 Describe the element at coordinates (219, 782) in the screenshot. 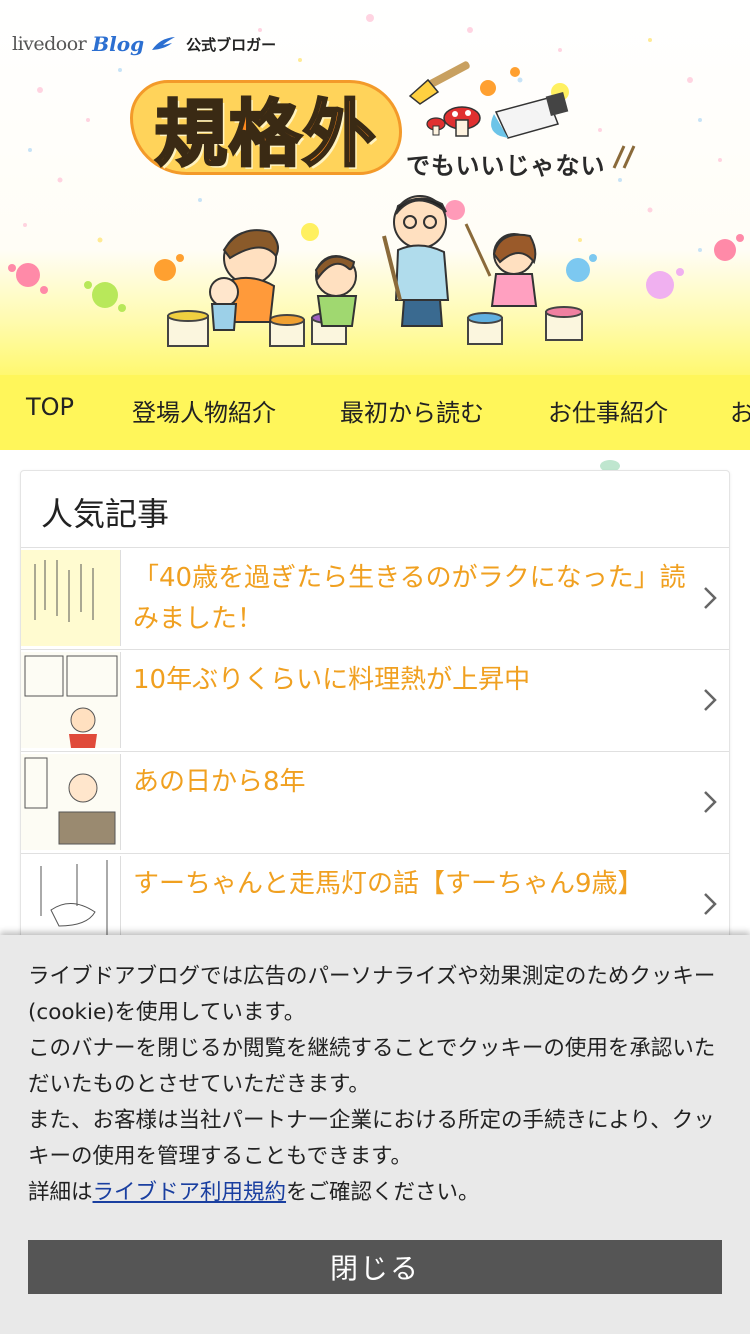

I see `article-title: あの日から8年` at that location.